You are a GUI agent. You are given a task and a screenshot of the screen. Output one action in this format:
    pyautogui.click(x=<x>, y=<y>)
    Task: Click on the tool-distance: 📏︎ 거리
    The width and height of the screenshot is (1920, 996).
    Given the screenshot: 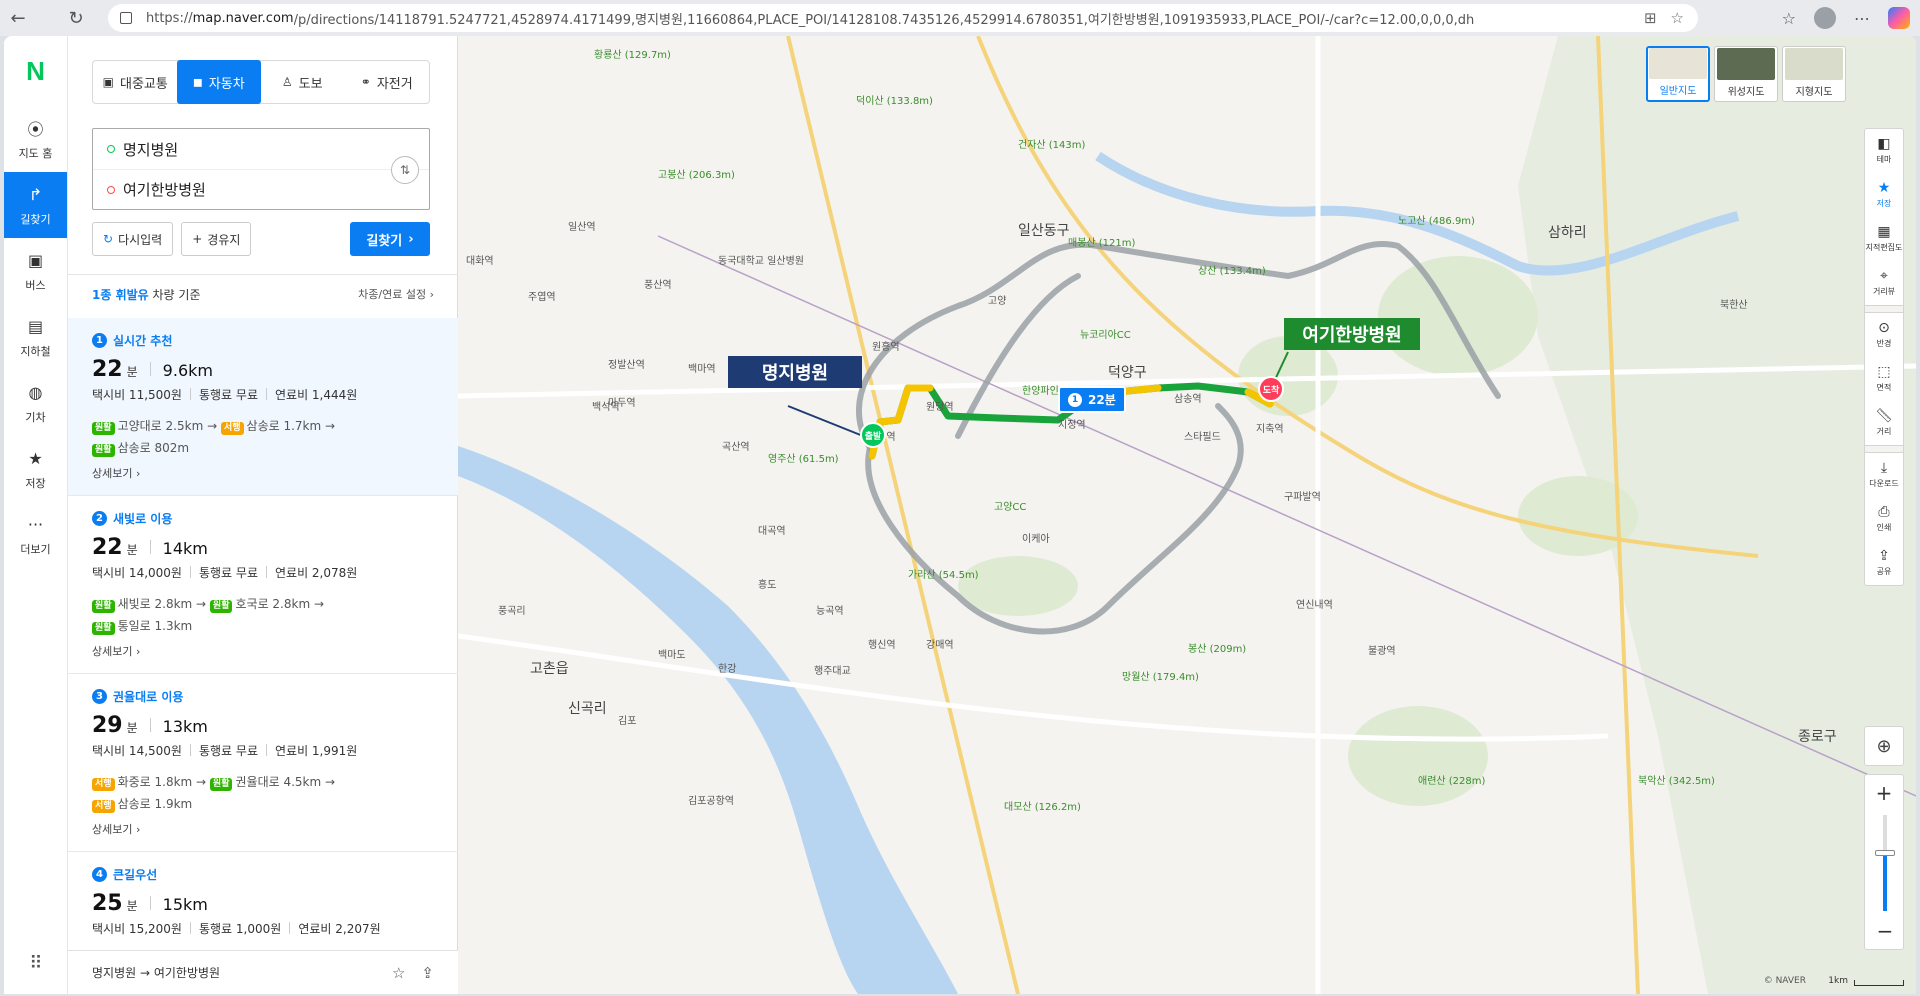 What is the action you would take?
    pyautogui.click(x=1884, y=423)
    